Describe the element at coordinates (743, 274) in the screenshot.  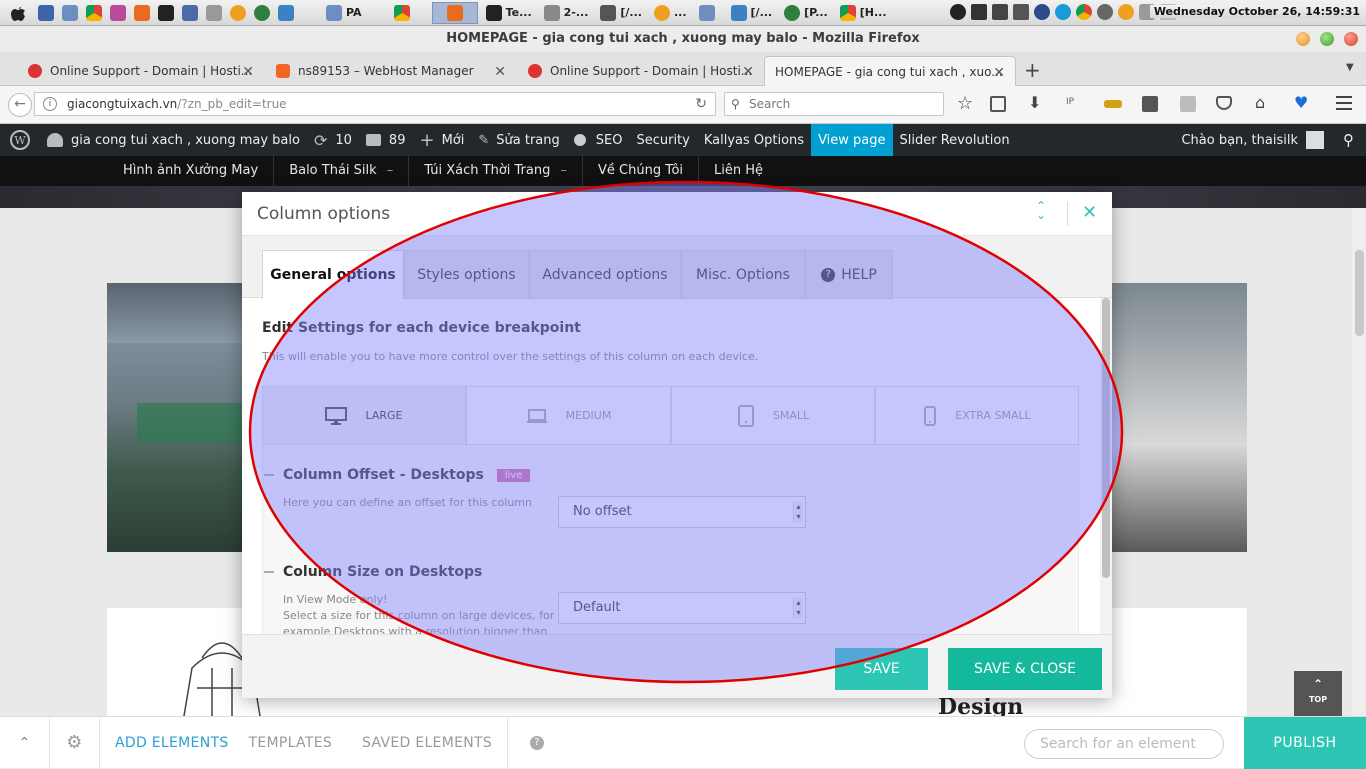
I see `tab-misc-options: Misc. Options` at that location.